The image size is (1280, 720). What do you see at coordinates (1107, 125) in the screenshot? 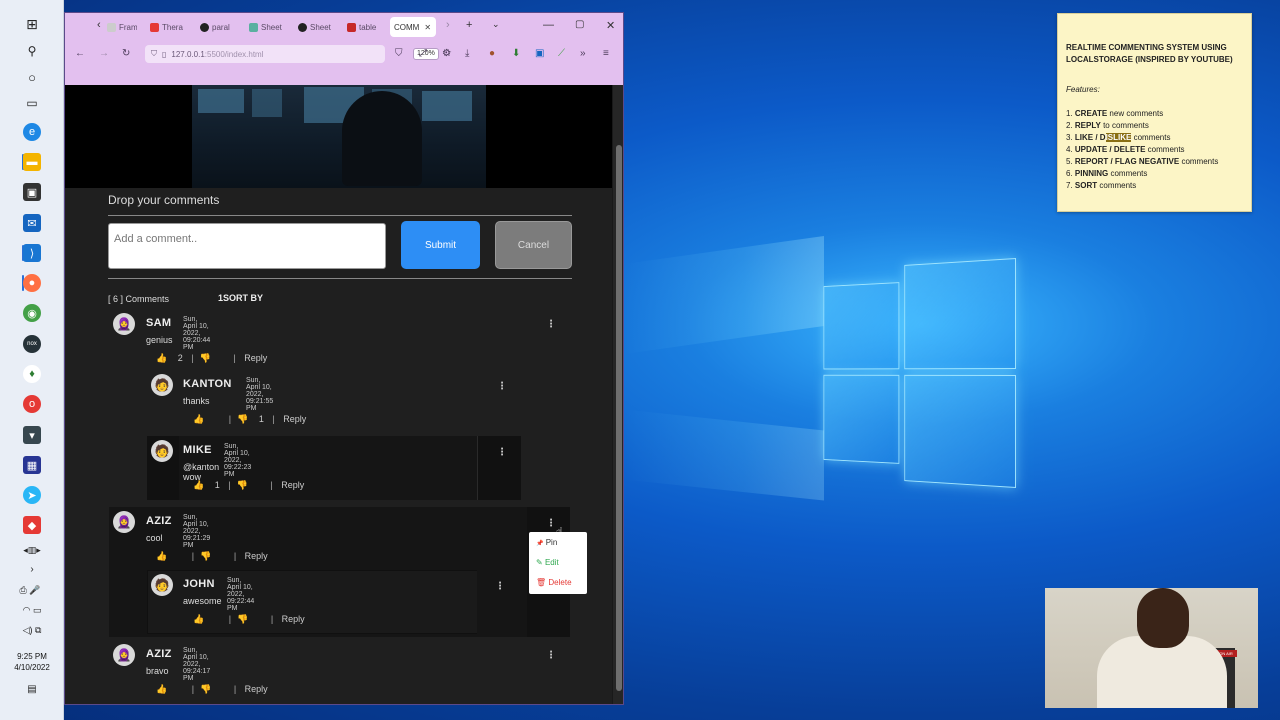
I see `note-item-2: 2. REPLY to comments` at bounding box center [1107, 125].